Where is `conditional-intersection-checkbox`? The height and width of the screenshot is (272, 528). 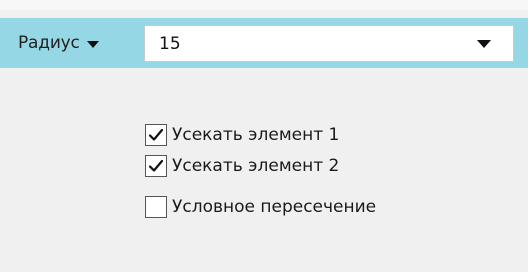 conditional-intersection-checkbox is located at coordinates (156, 207).